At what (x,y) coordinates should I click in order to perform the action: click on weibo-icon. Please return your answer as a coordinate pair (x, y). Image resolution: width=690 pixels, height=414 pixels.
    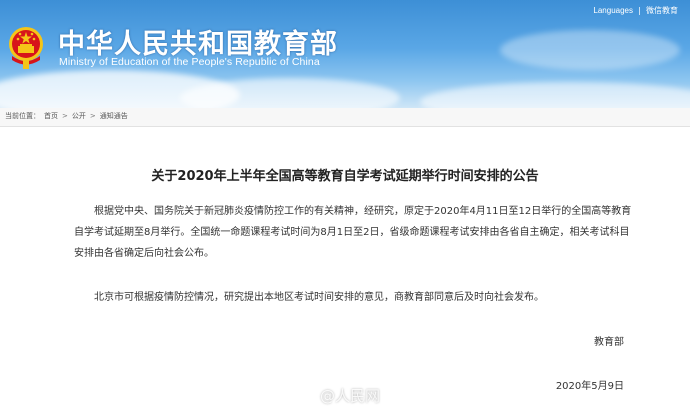
    Looking at the image, I should click on (307, 396).